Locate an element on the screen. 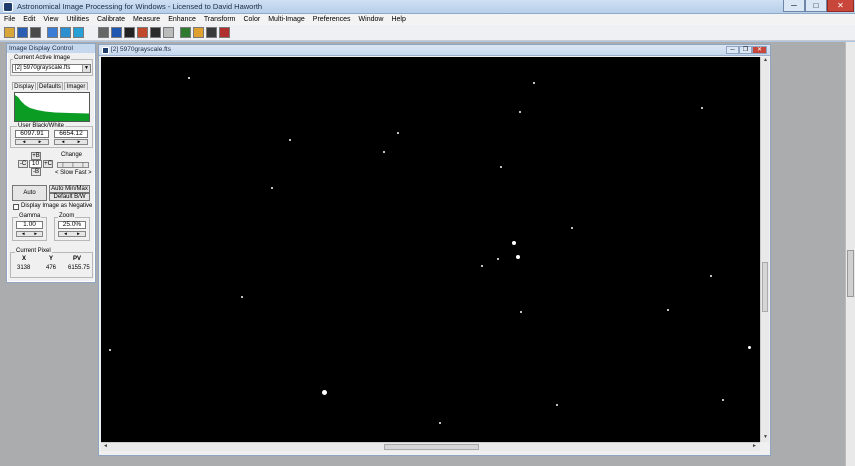 This screenshot has height=466, width=855. grid-icon is located at coordinates (168, 32).